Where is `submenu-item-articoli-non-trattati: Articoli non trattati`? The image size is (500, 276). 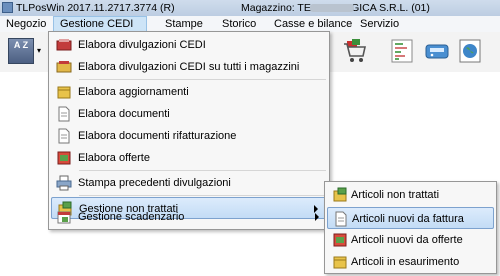
submenu-item-articoli-non-trattati: Articoli non trattati is located at coordinates (410, 195).